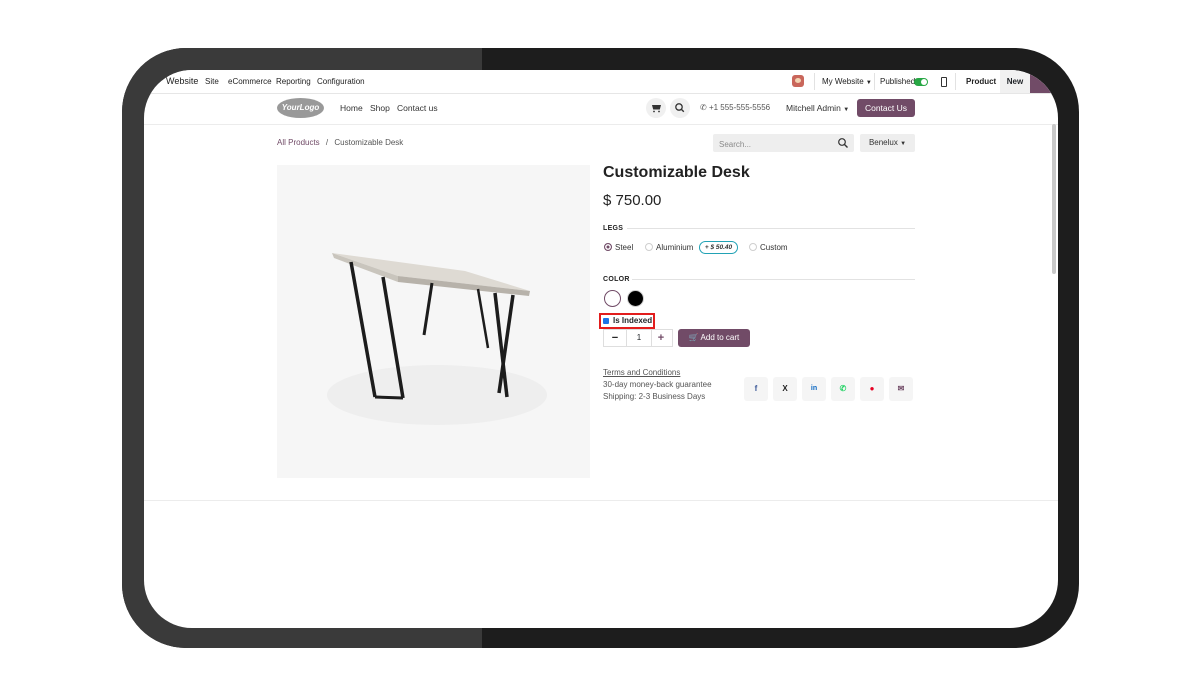 Image resolution: width=1200 pixels, height=697 pixels. What do you see at coordinates (843, 389) in the screenshot?
I see `whatsapp-icon: ✆` at bounding box center [843, 389].